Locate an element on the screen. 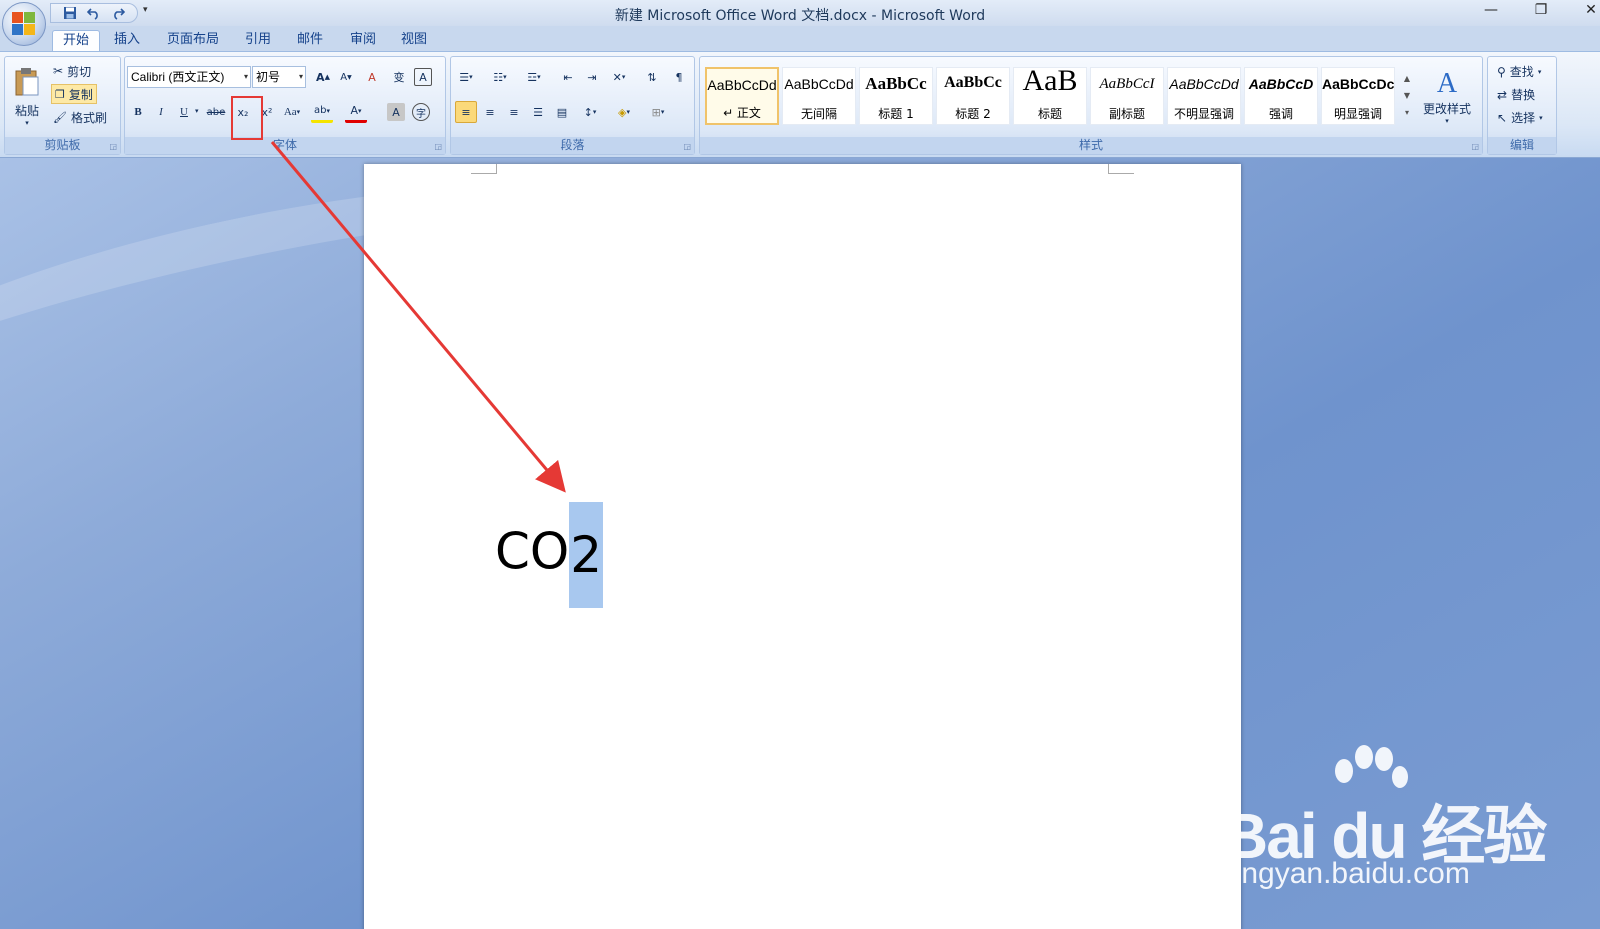  replace-label: 替换 is located at coordinates (1523, 95).